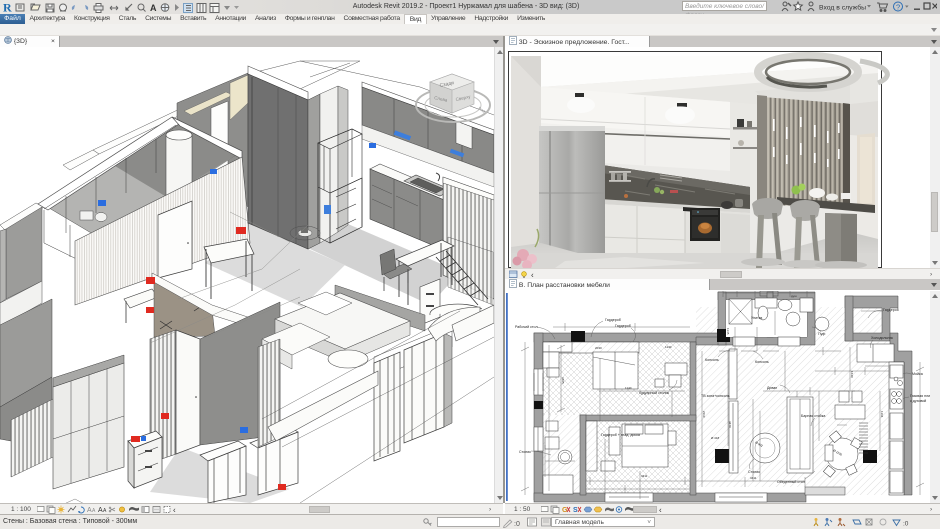  Describe the element at coordinates (526, 327) in the screenshot. I see `svg-text: Рабочий стол` at that location.